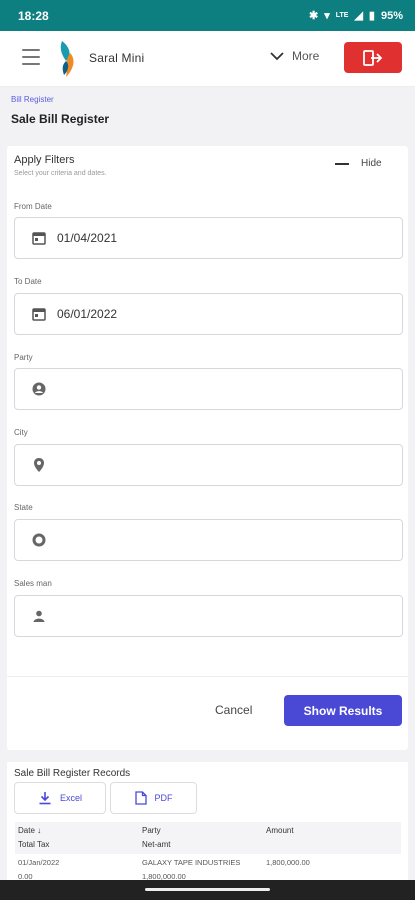 The height and width of the screenshot is (900, 415). What do you see at coordinates (342, 15) in the screenshot?
I see `lte-label: LTE` at bounding box center [342, 15].